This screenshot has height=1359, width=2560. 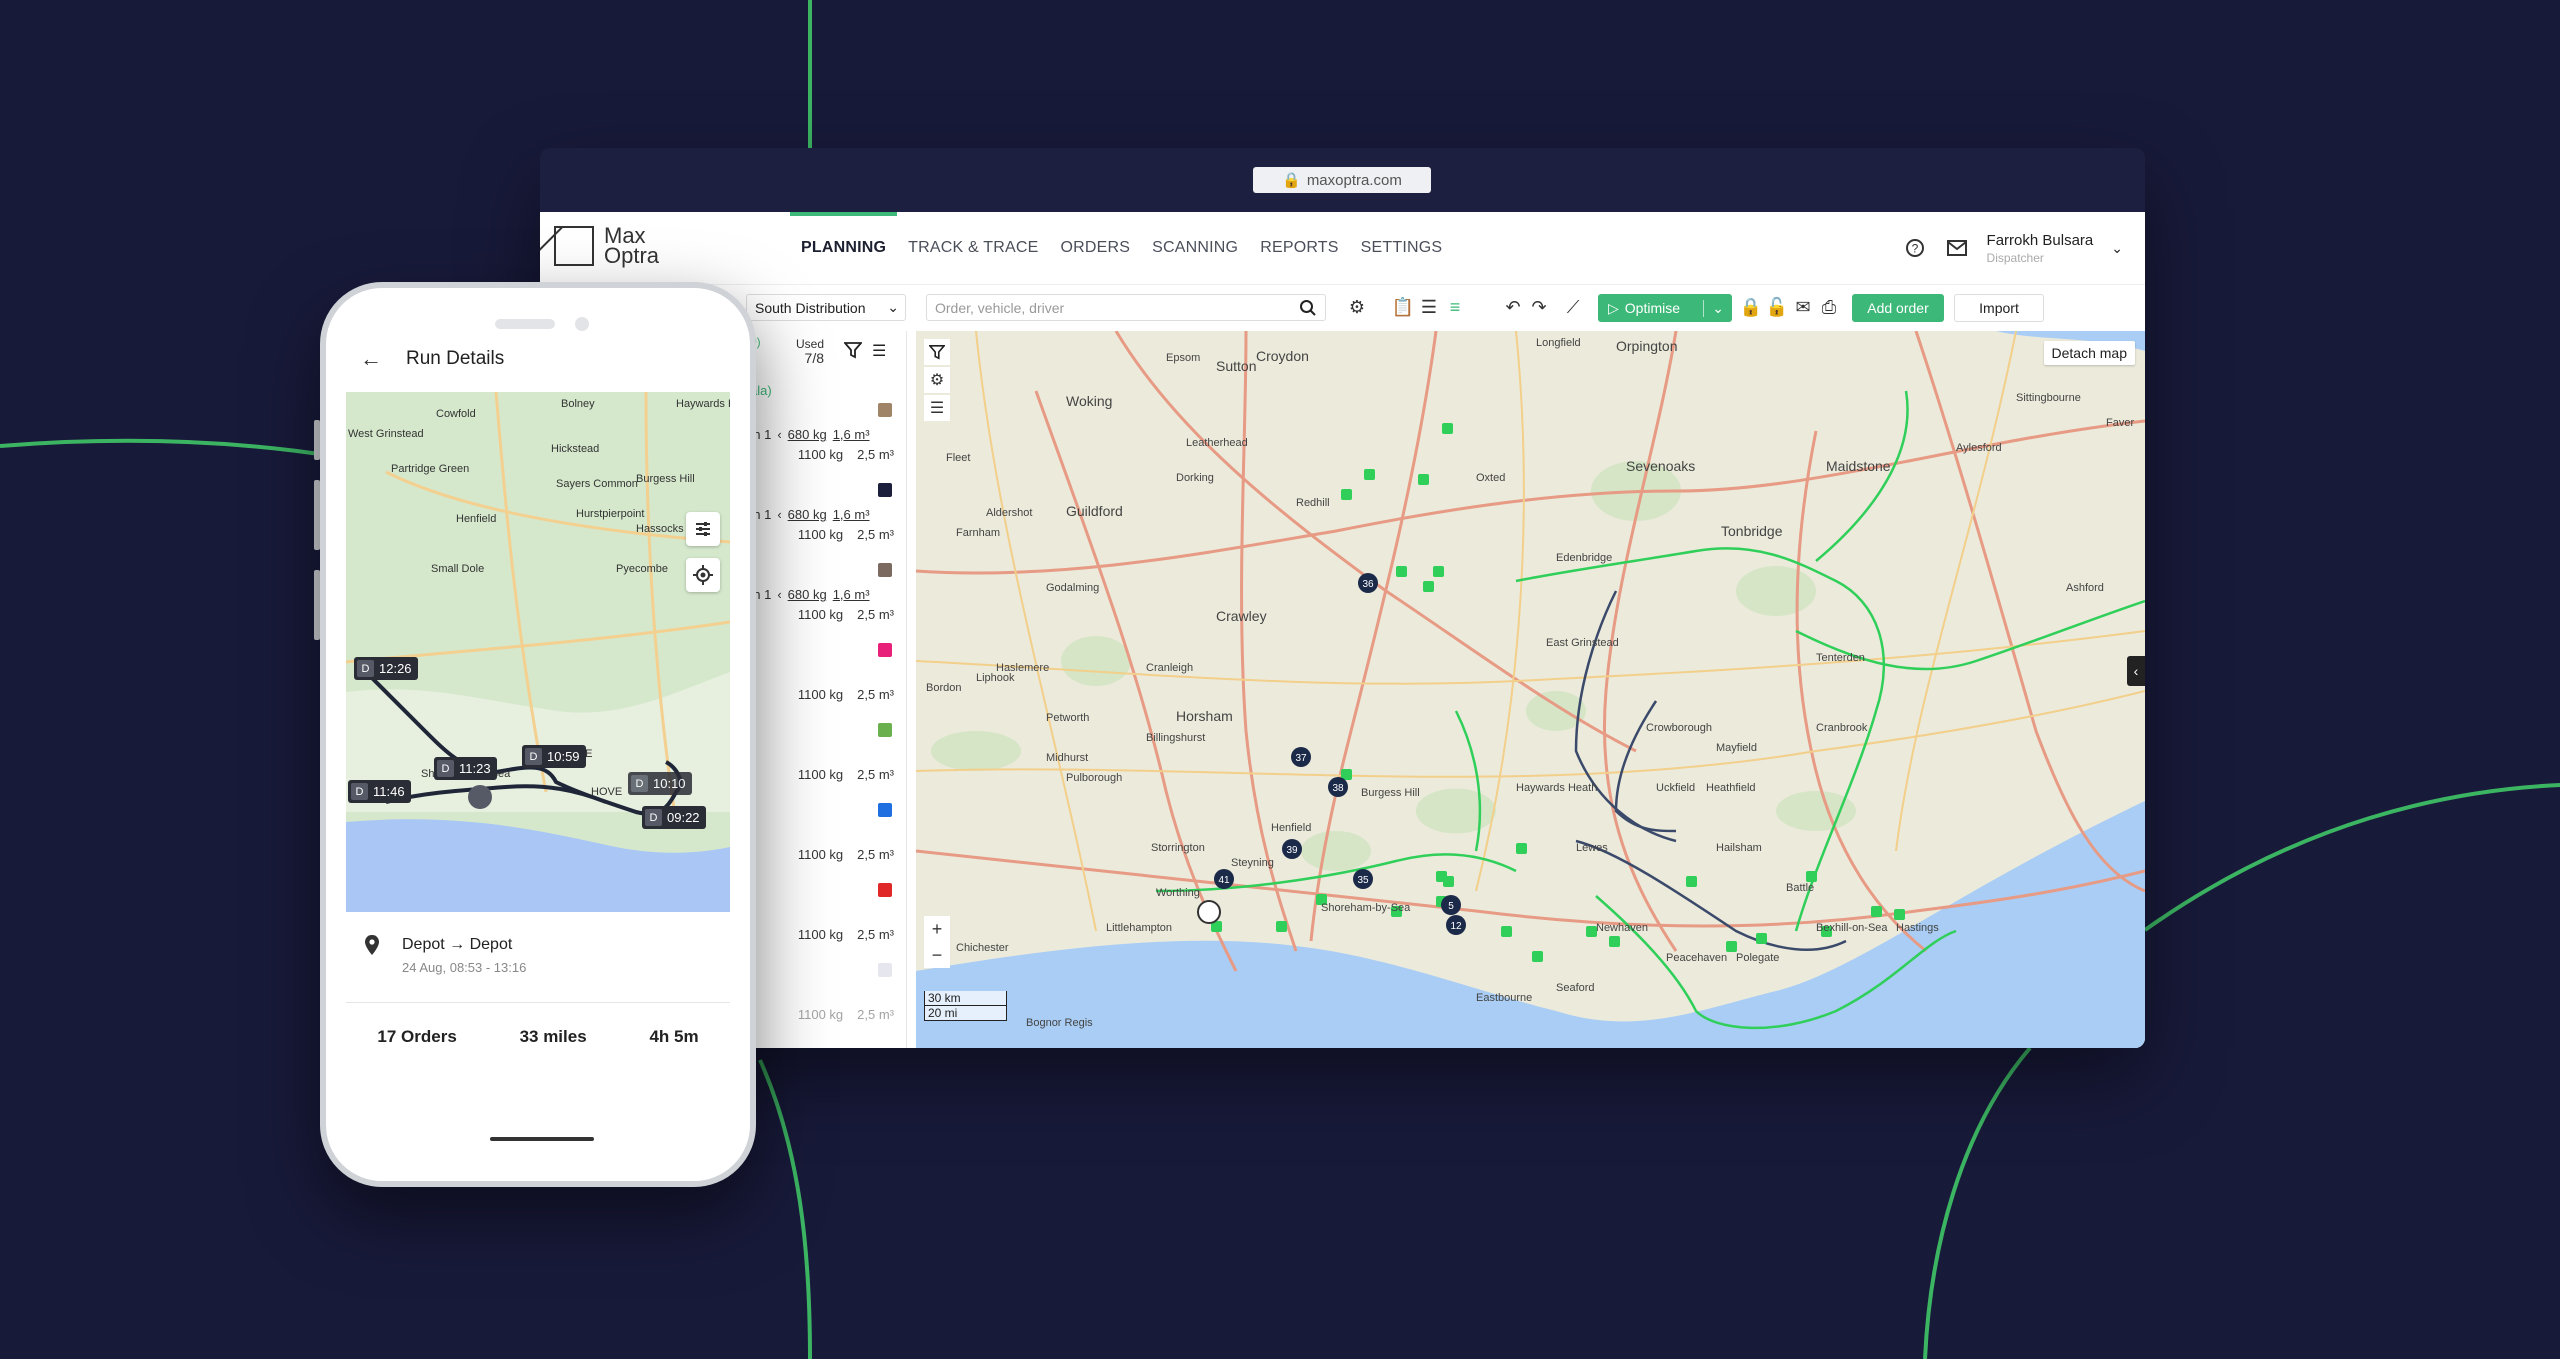 What do you see at coordinates (1999, 308) in the screenshot?
I see `import-button: Import` at bounding box center [1999, 308].